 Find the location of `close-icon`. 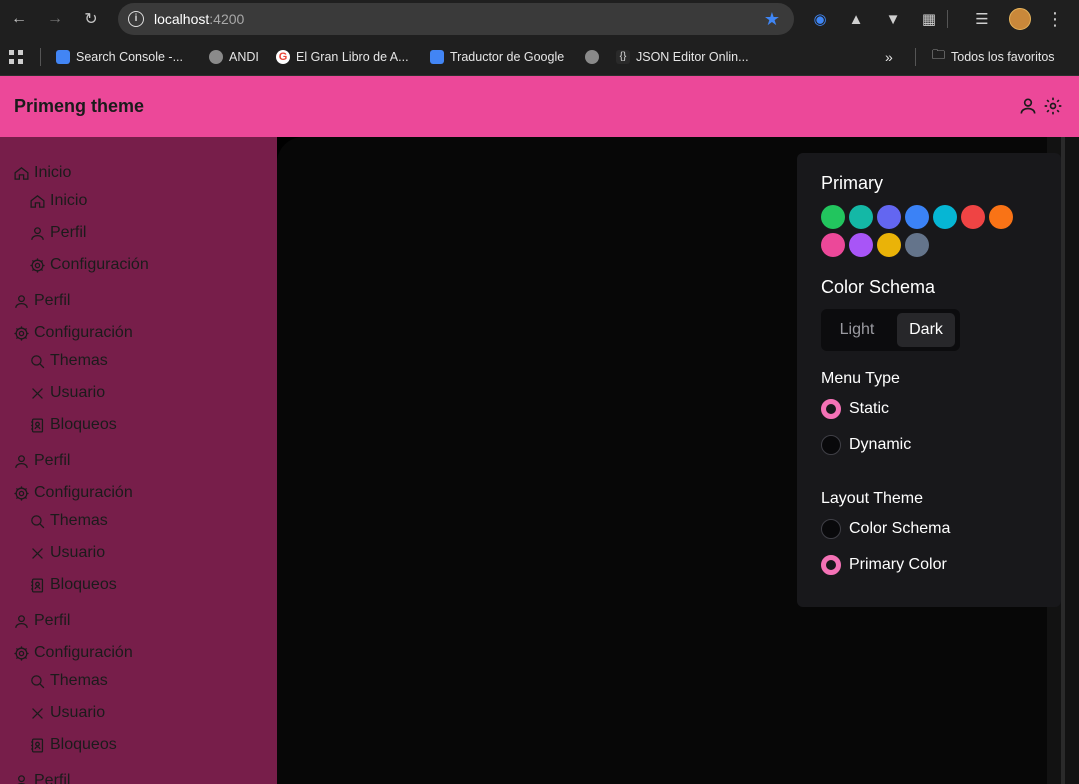

close-icon is located at coordinates (37, 553).